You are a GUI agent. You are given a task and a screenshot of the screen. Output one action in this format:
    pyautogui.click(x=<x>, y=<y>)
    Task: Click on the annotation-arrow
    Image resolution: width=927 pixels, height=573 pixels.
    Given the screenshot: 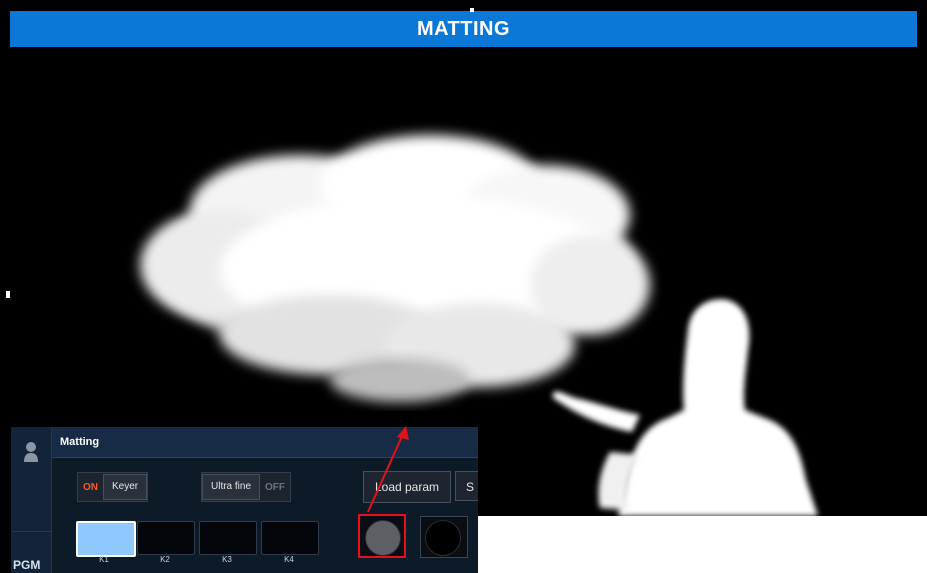 What is the action you would take?
    pyautogui.click(x=388, y=469)
    